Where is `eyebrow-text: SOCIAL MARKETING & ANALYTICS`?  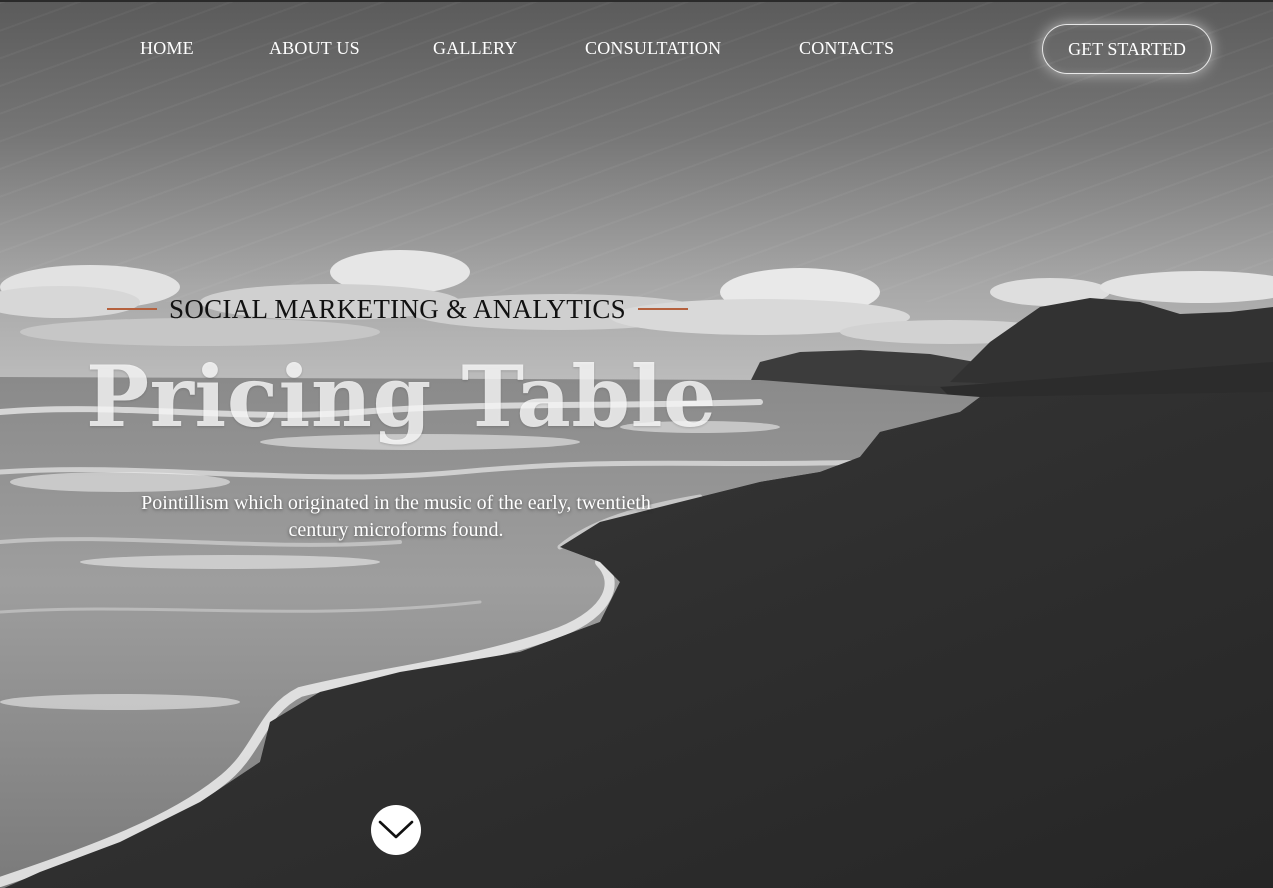 eyebrow-text: SOCIAL MARKETING & ANALYTICS is located at coordinates (397, 308).